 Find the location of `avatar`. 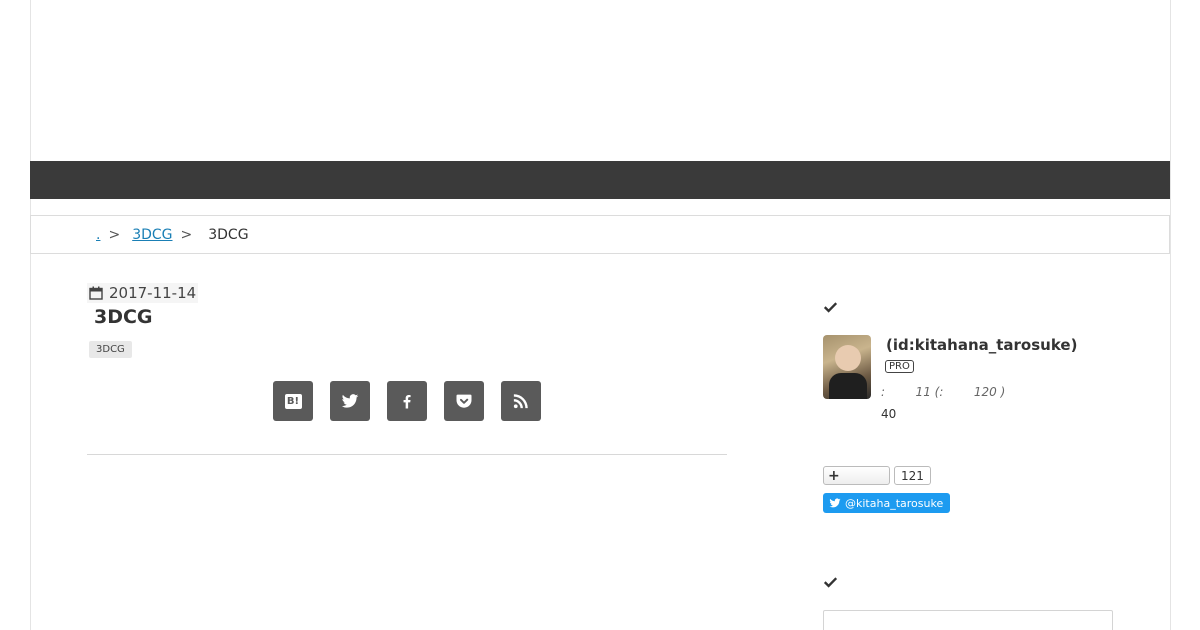

avatar is located at coordinates (847, 367).